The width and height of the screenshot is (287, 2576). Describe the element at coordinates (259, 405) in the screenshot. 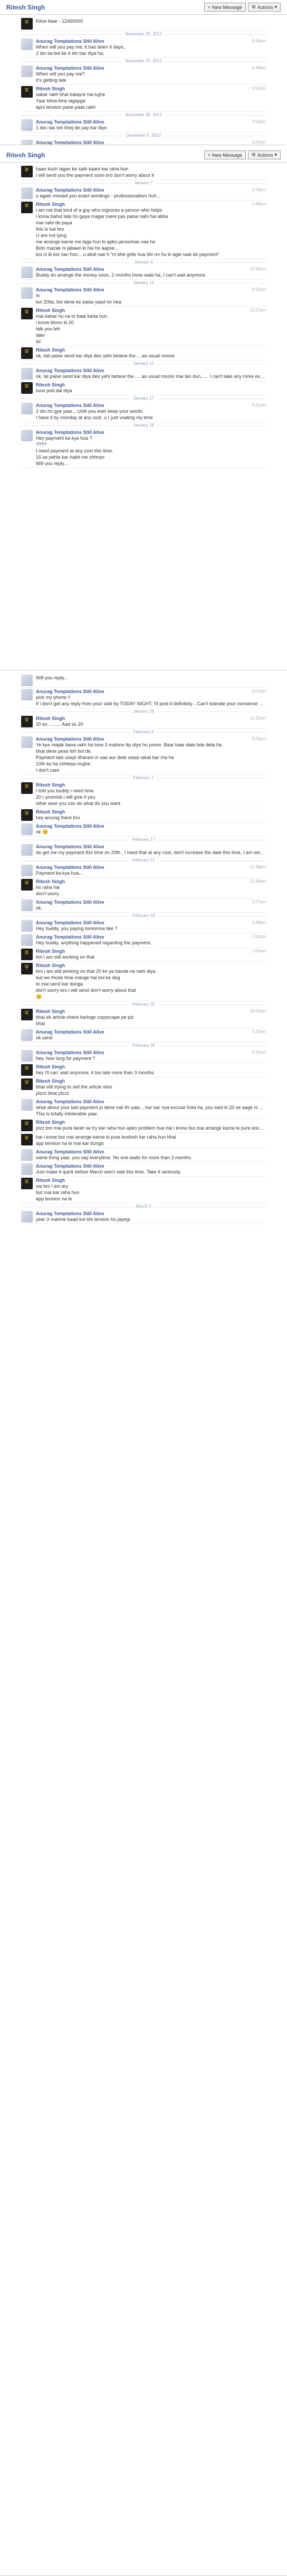

I see `message-time: 8:31pm` at that location.